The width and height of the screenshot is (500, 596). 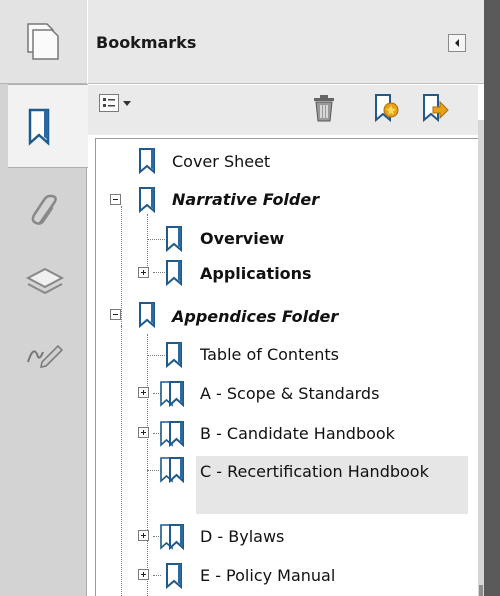 I want to click on collapse-left-icon, so click(x=457, y=43).